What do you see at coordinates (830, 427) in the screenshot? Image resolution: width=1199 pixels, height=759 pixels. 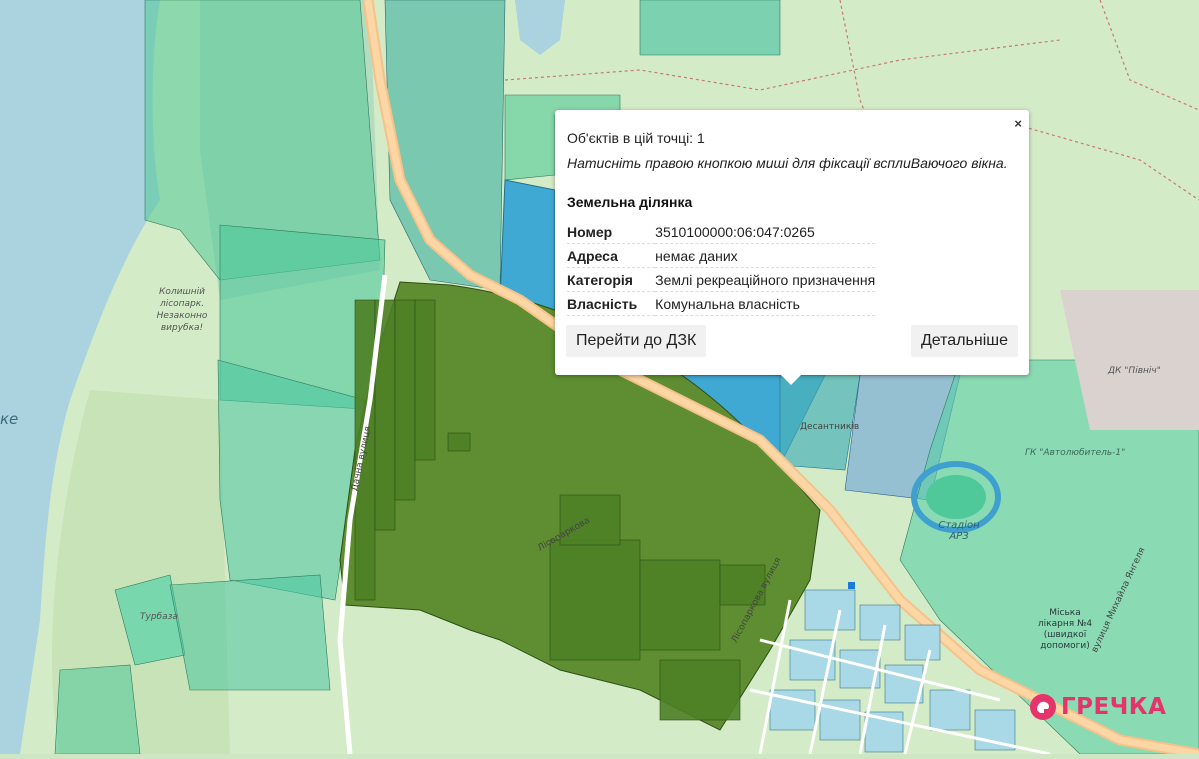 I see `street-label-desantnykiv: Десантників` at bounding box center [830, 427].